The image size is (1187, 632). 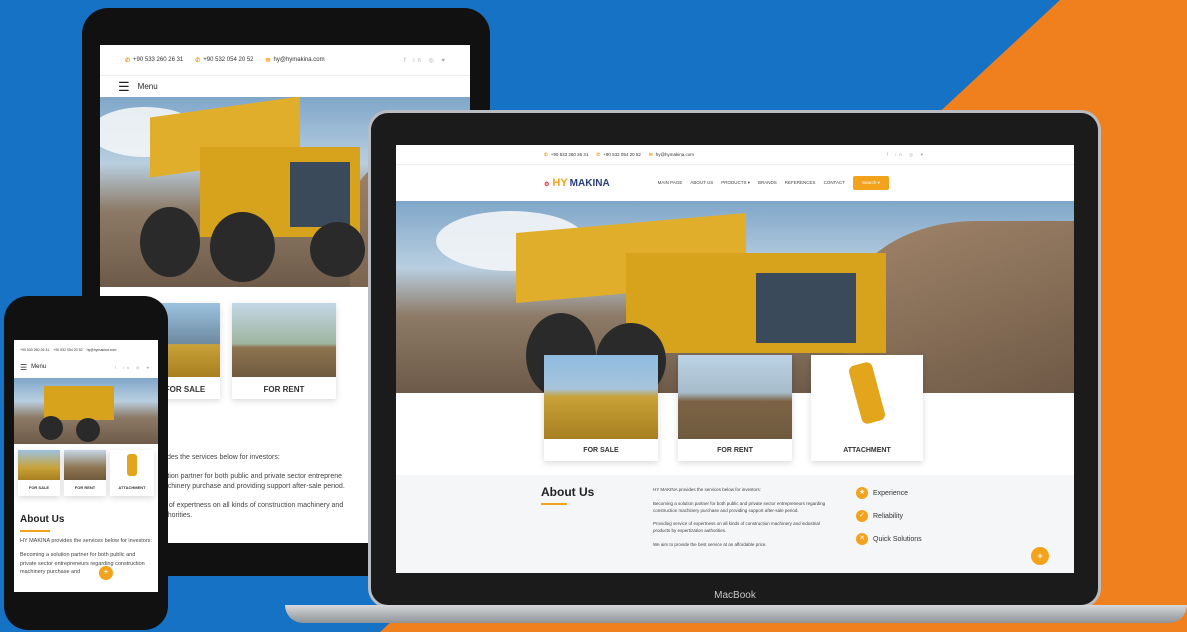 What do you see at coordinates (568, 492) in the screenshot?
I see `about-title: About Us` at bounding box center [568, 492].